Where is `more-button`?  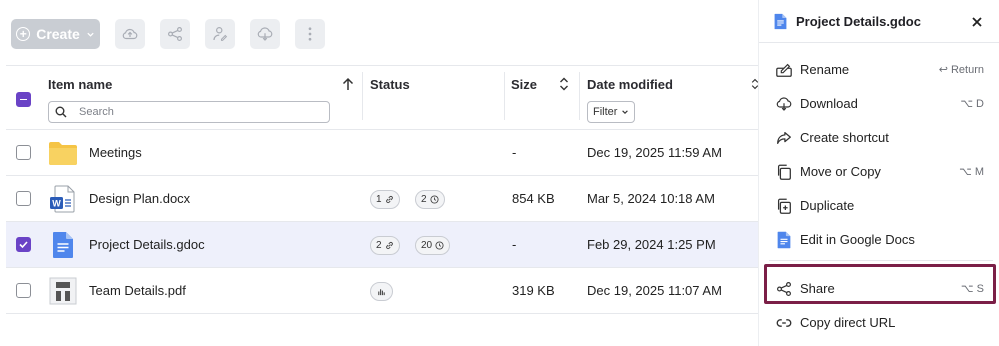 more-button is located at coordinates (310, 34).